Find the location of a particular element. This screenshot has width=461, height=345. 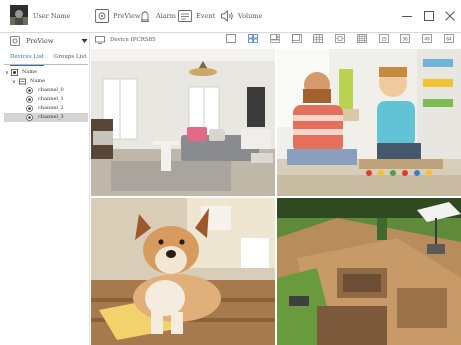

nvr-icon is located at coordinates (22, 81).